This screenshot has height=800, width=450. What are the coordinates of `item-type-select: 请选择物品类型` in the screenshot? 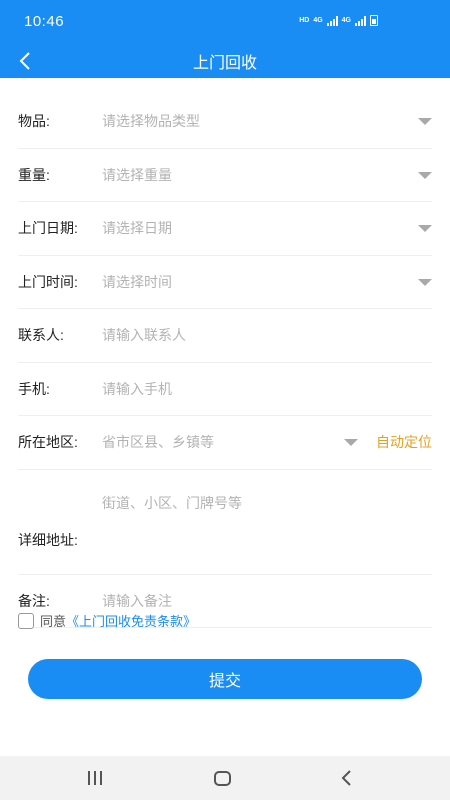 It's located at (267, 121).